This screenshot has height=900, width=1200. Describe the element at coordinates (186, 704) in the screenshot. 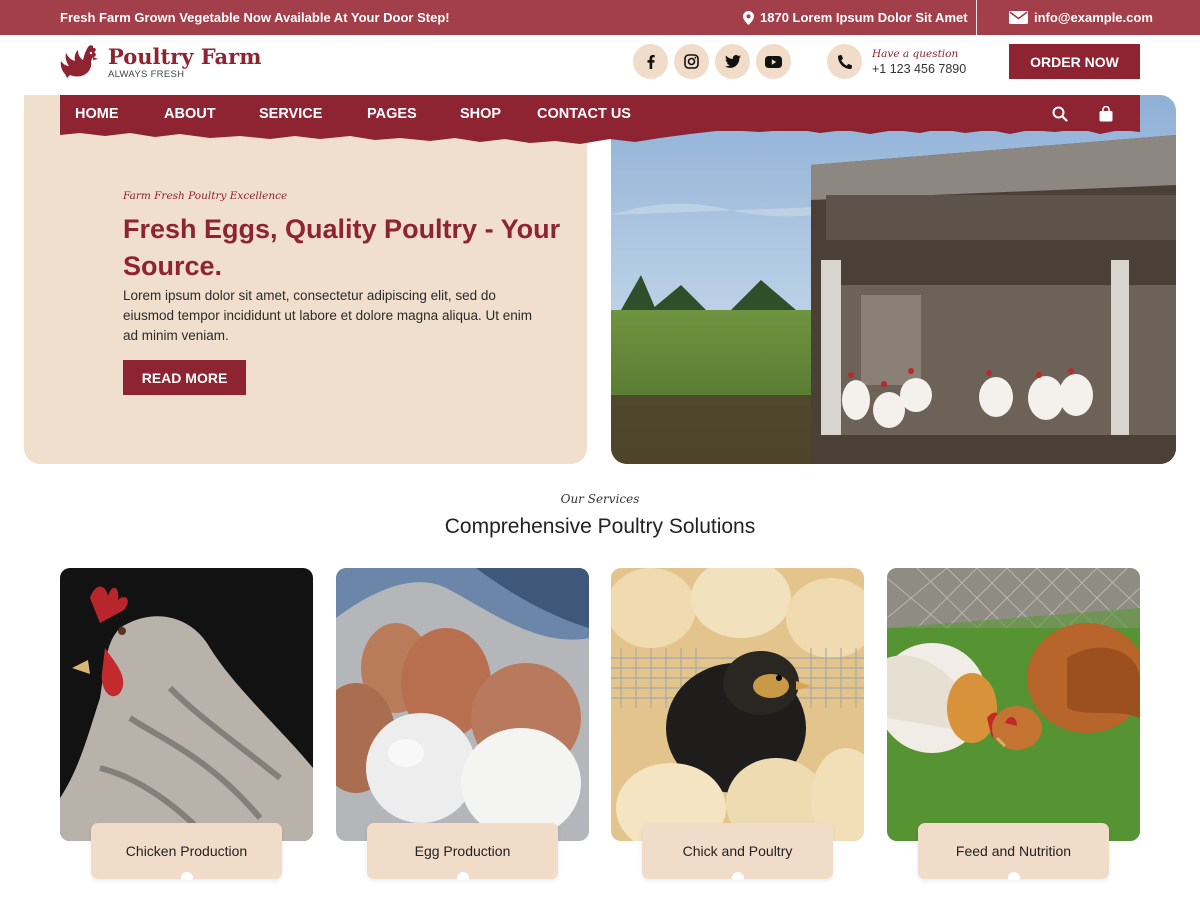

I see `service-card-chicken-image` at that location.